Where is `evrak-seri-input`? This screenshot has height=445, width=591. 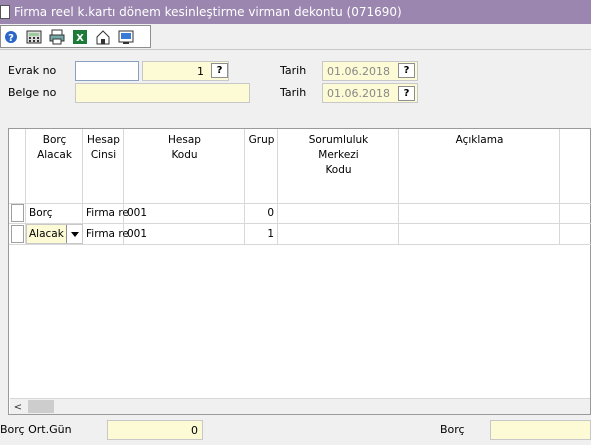
evrak-seri-input is located at coordinates (107, 71).